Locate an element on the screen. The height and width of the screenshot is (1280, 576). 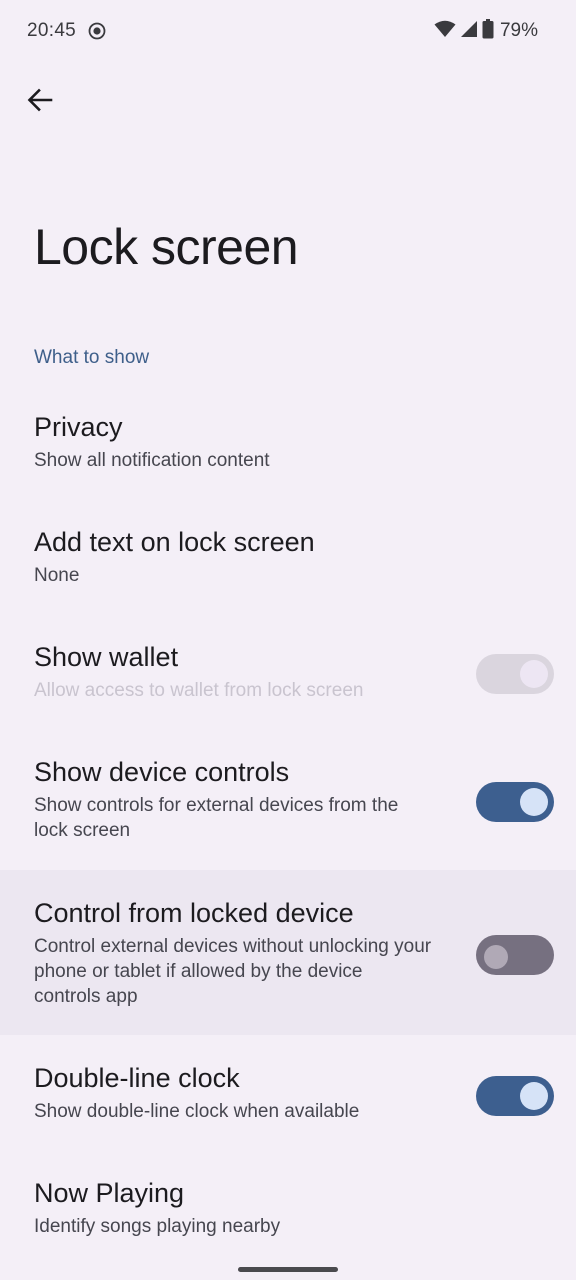
setting-summary: Show double-line clock when available is located at coordinates (197, 1111).